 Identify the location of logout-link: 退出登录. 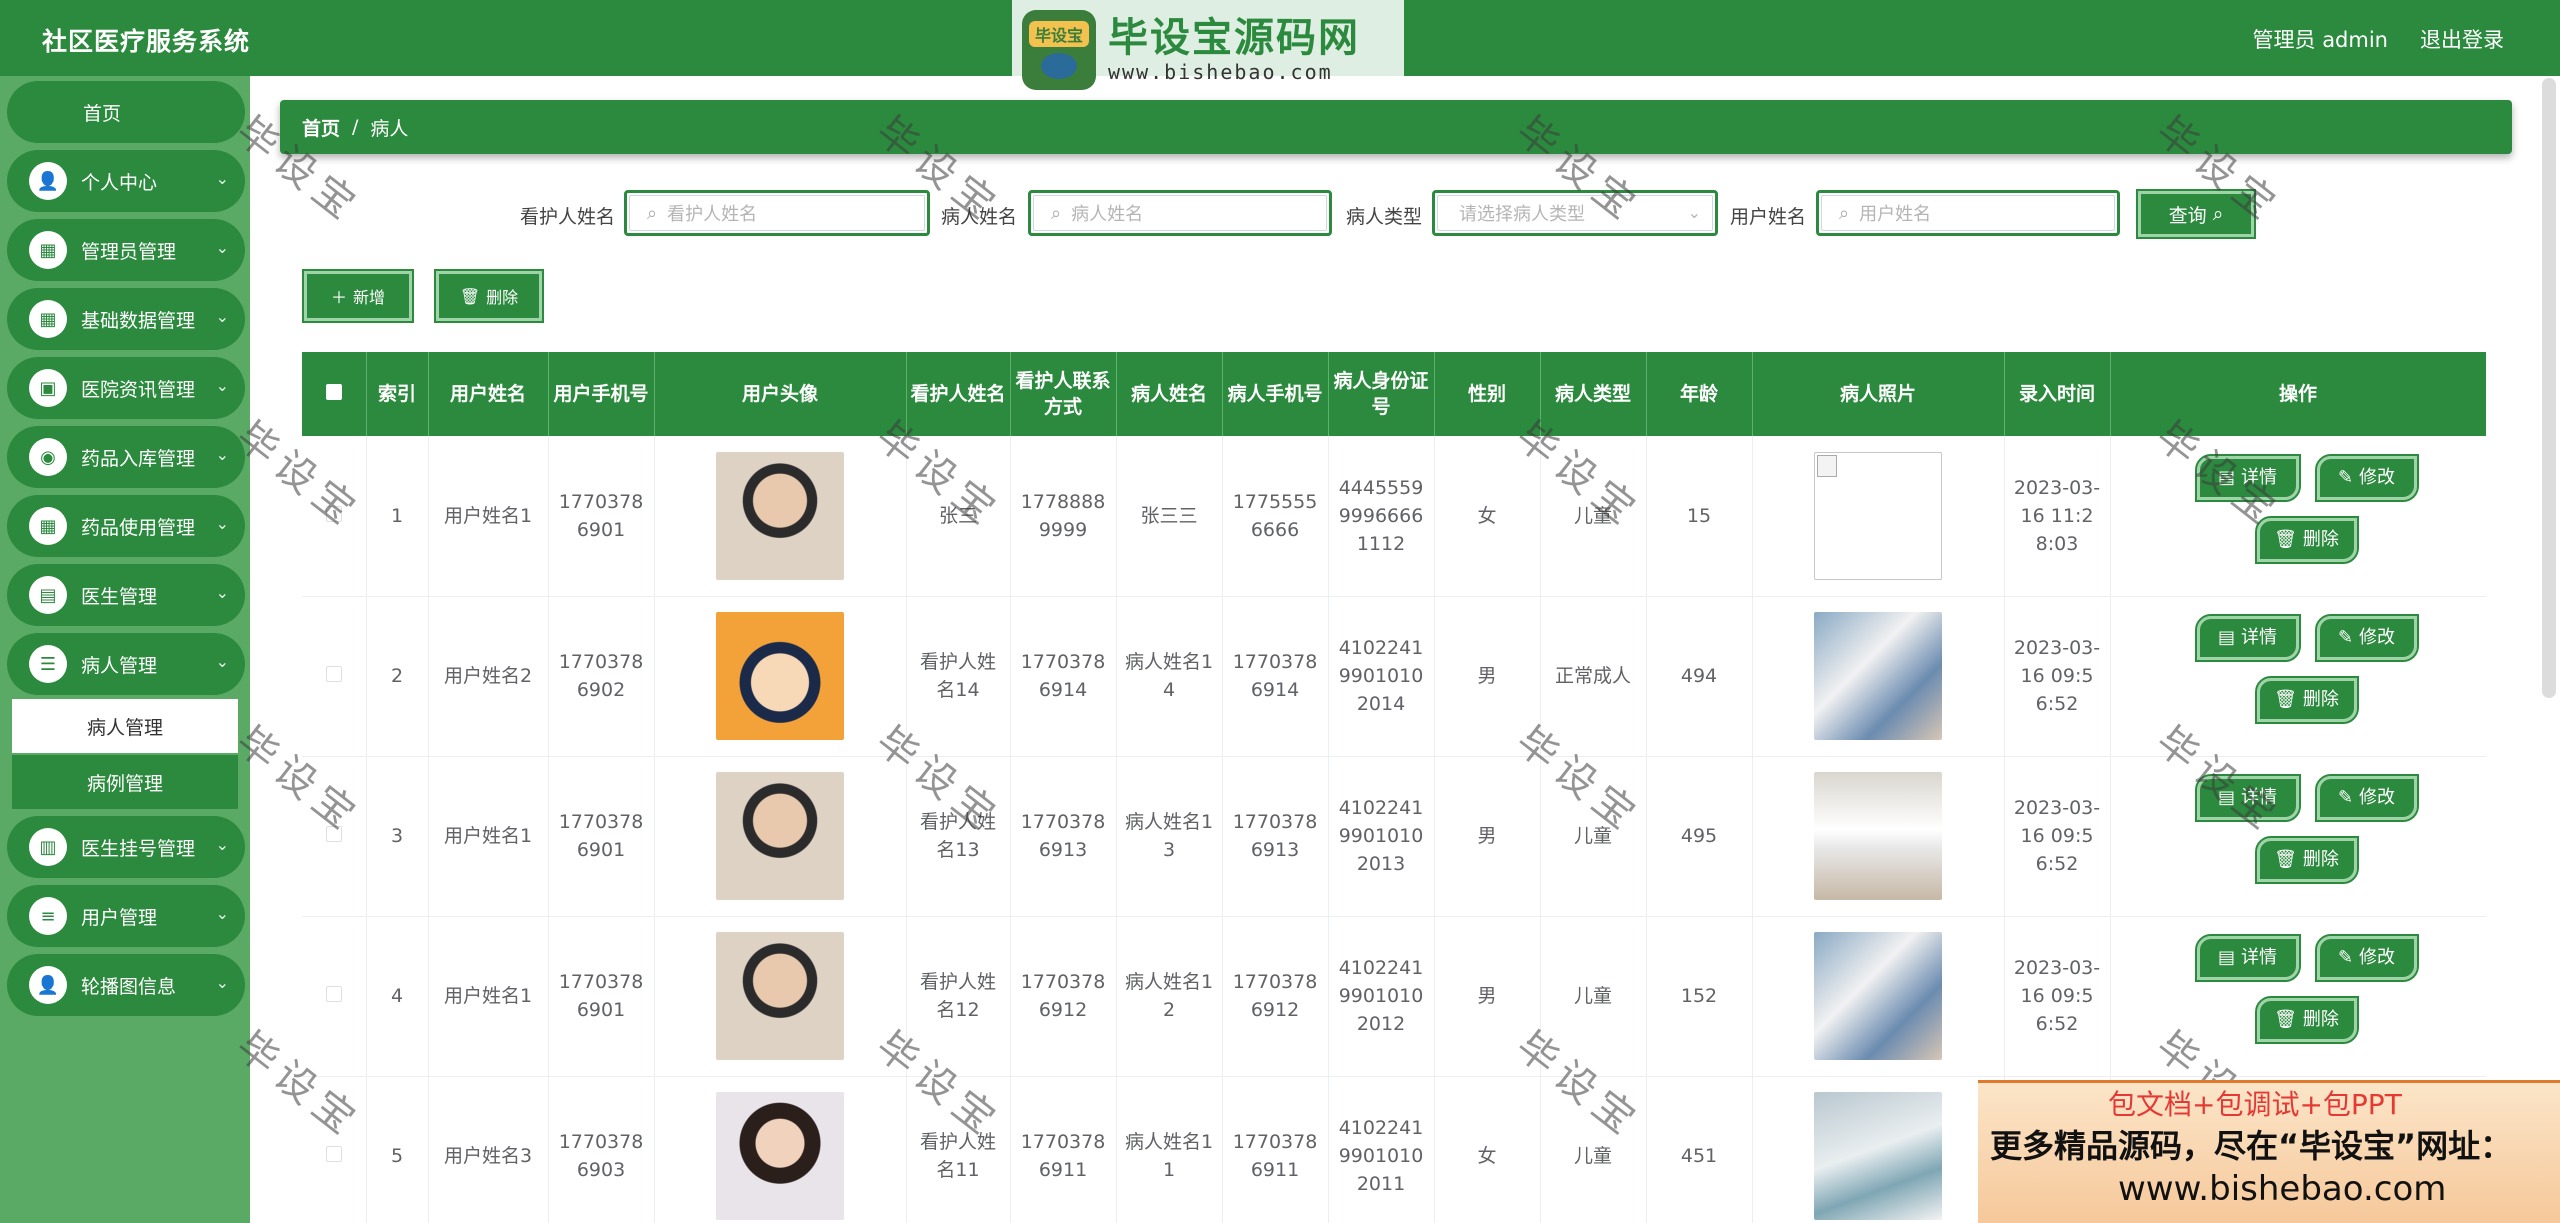
(2462, 39).